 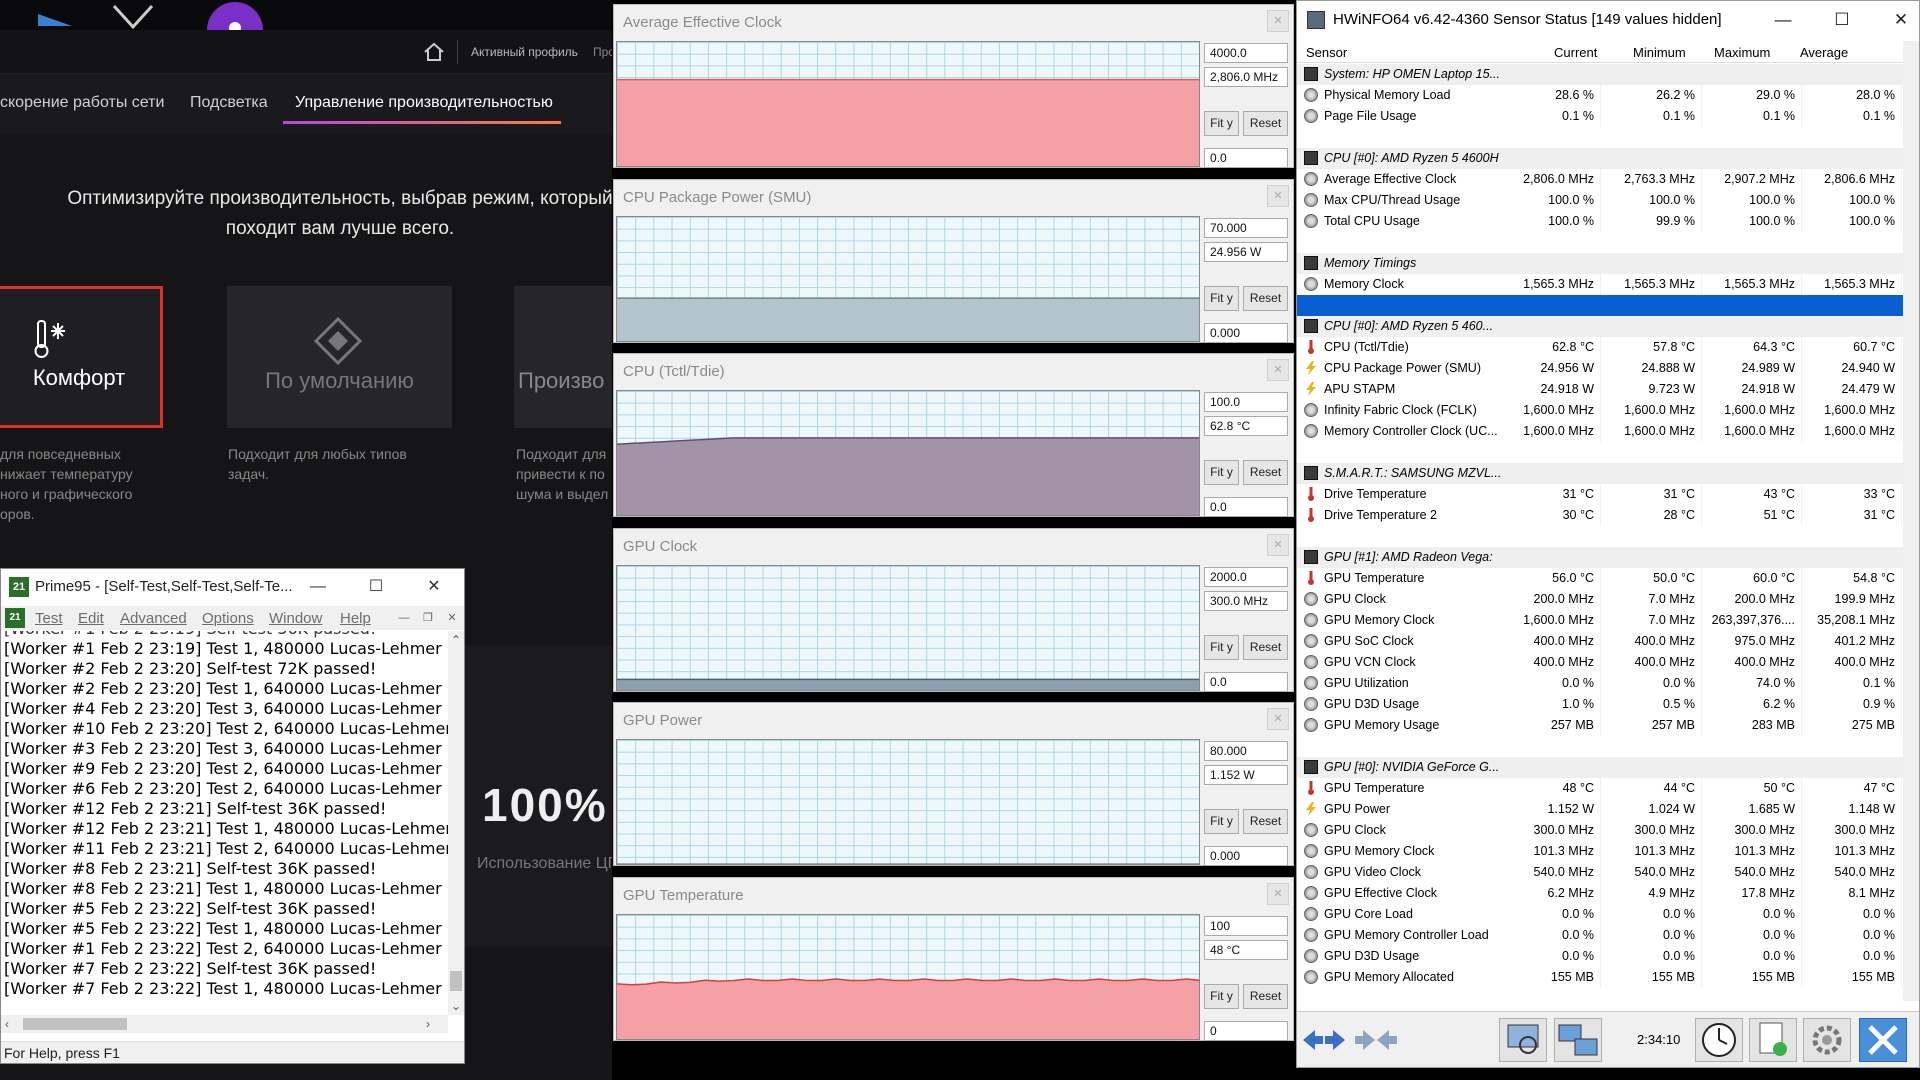 I want to click on column-sensor: Sensor, so click(x=1326, y=52).